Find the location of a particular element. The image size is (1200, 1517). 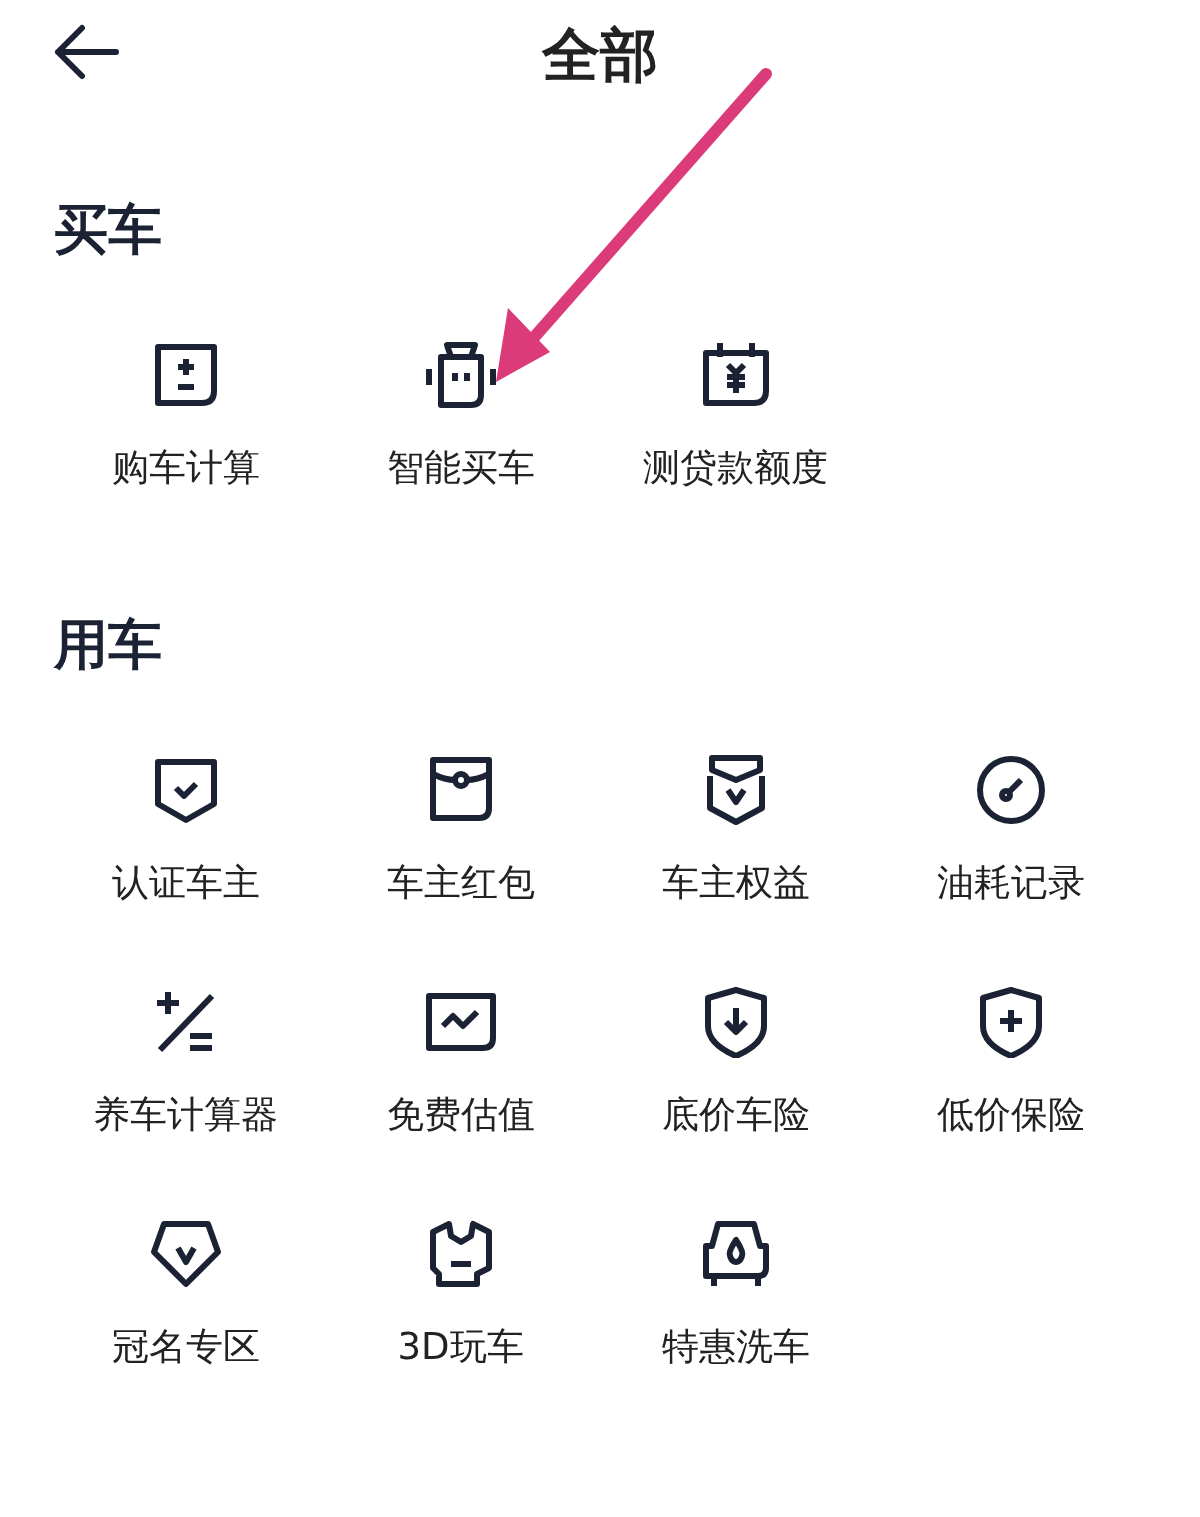

shortcut-label: 低价保险 is located at coordinates (1010, 1115).